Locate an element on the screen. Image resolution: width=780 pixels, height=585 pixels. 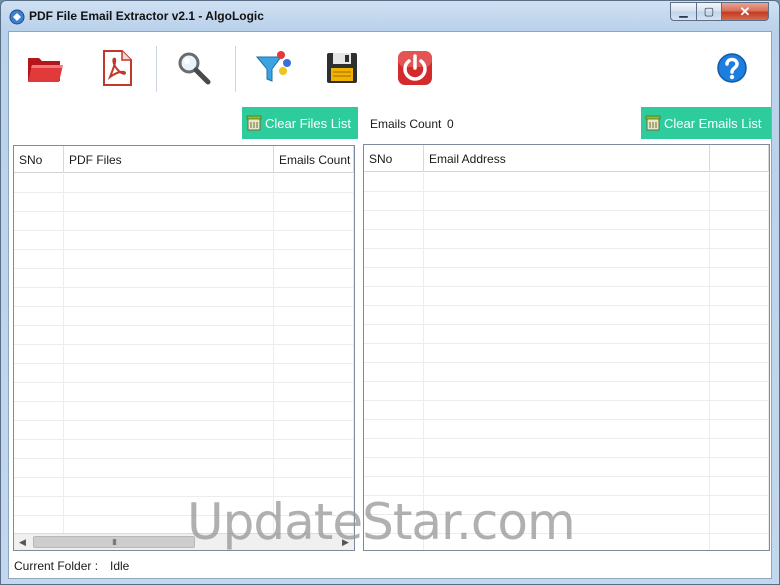
scrollbar-thumb: III is located at coordinates (114, 542).